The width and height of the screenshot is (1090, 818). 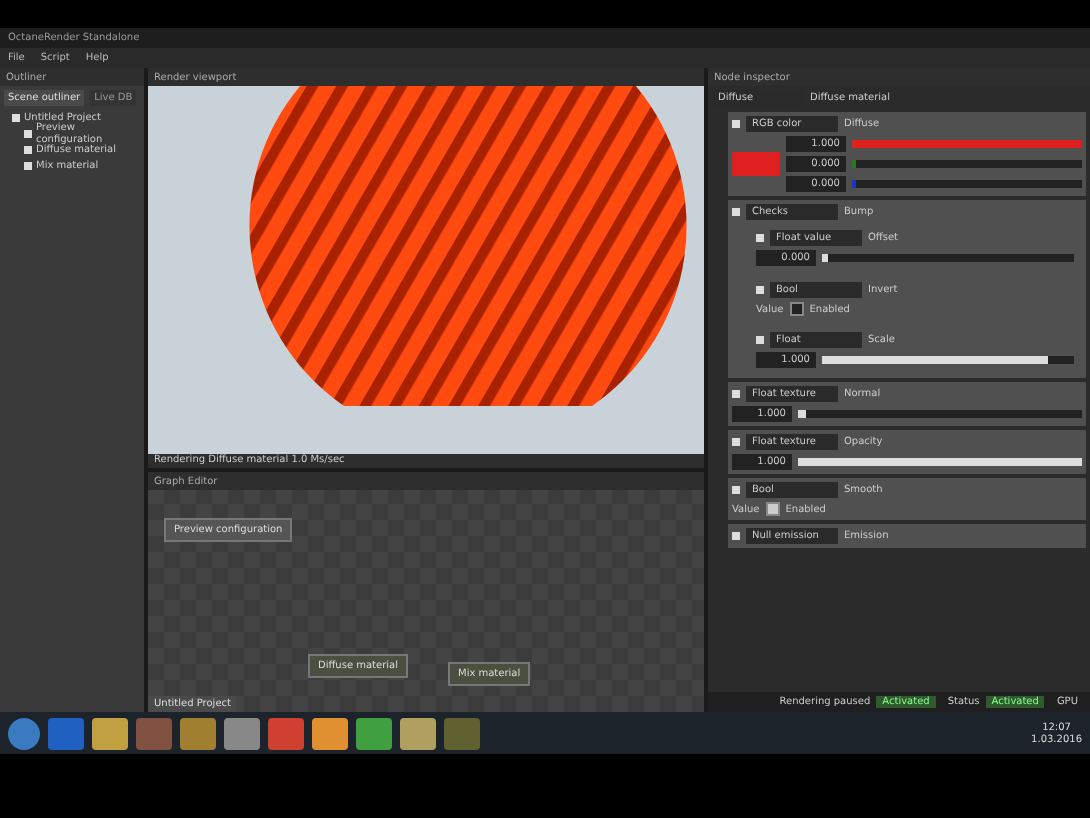 I want to click on start-button, so click(x=24, y=733).